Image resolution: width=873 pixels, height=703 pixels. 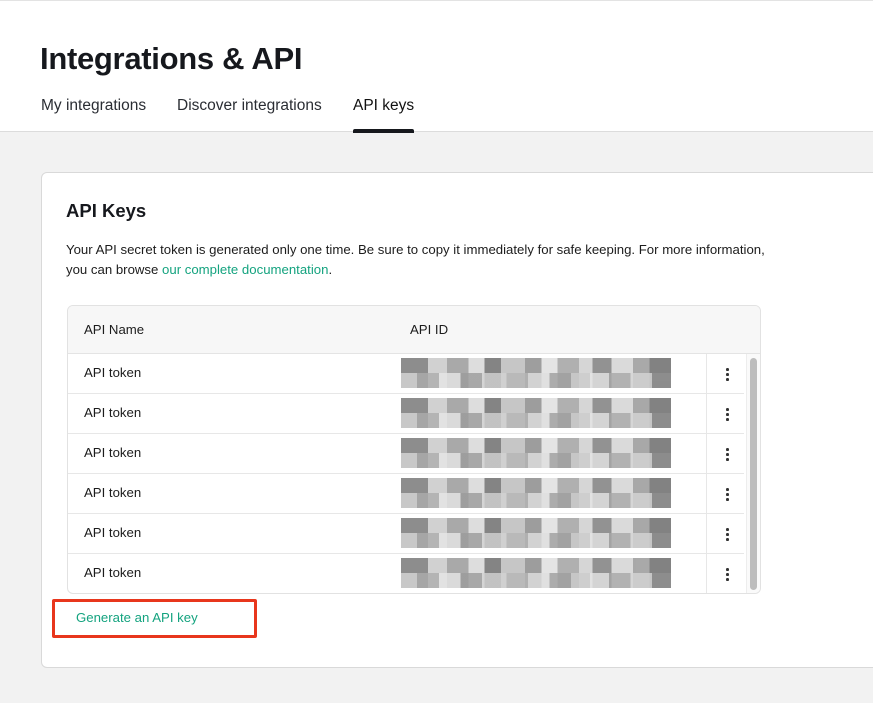 I want to click on table-header: API Name API ID, so click(x=414, y=330).